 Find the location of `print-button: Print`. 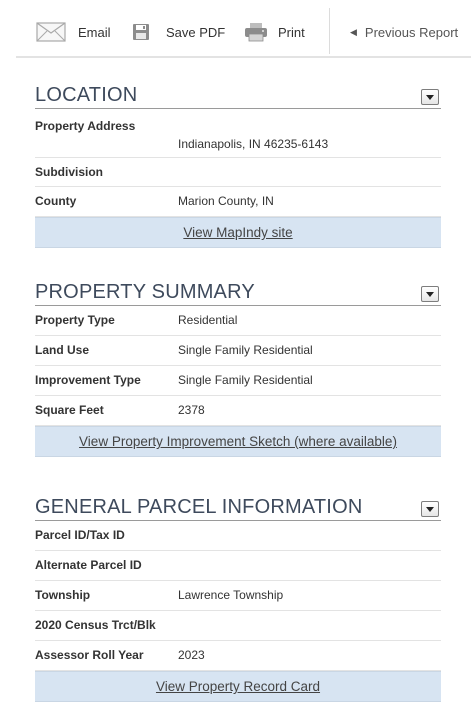

print-button: Print is located at coordinates (274, 32).